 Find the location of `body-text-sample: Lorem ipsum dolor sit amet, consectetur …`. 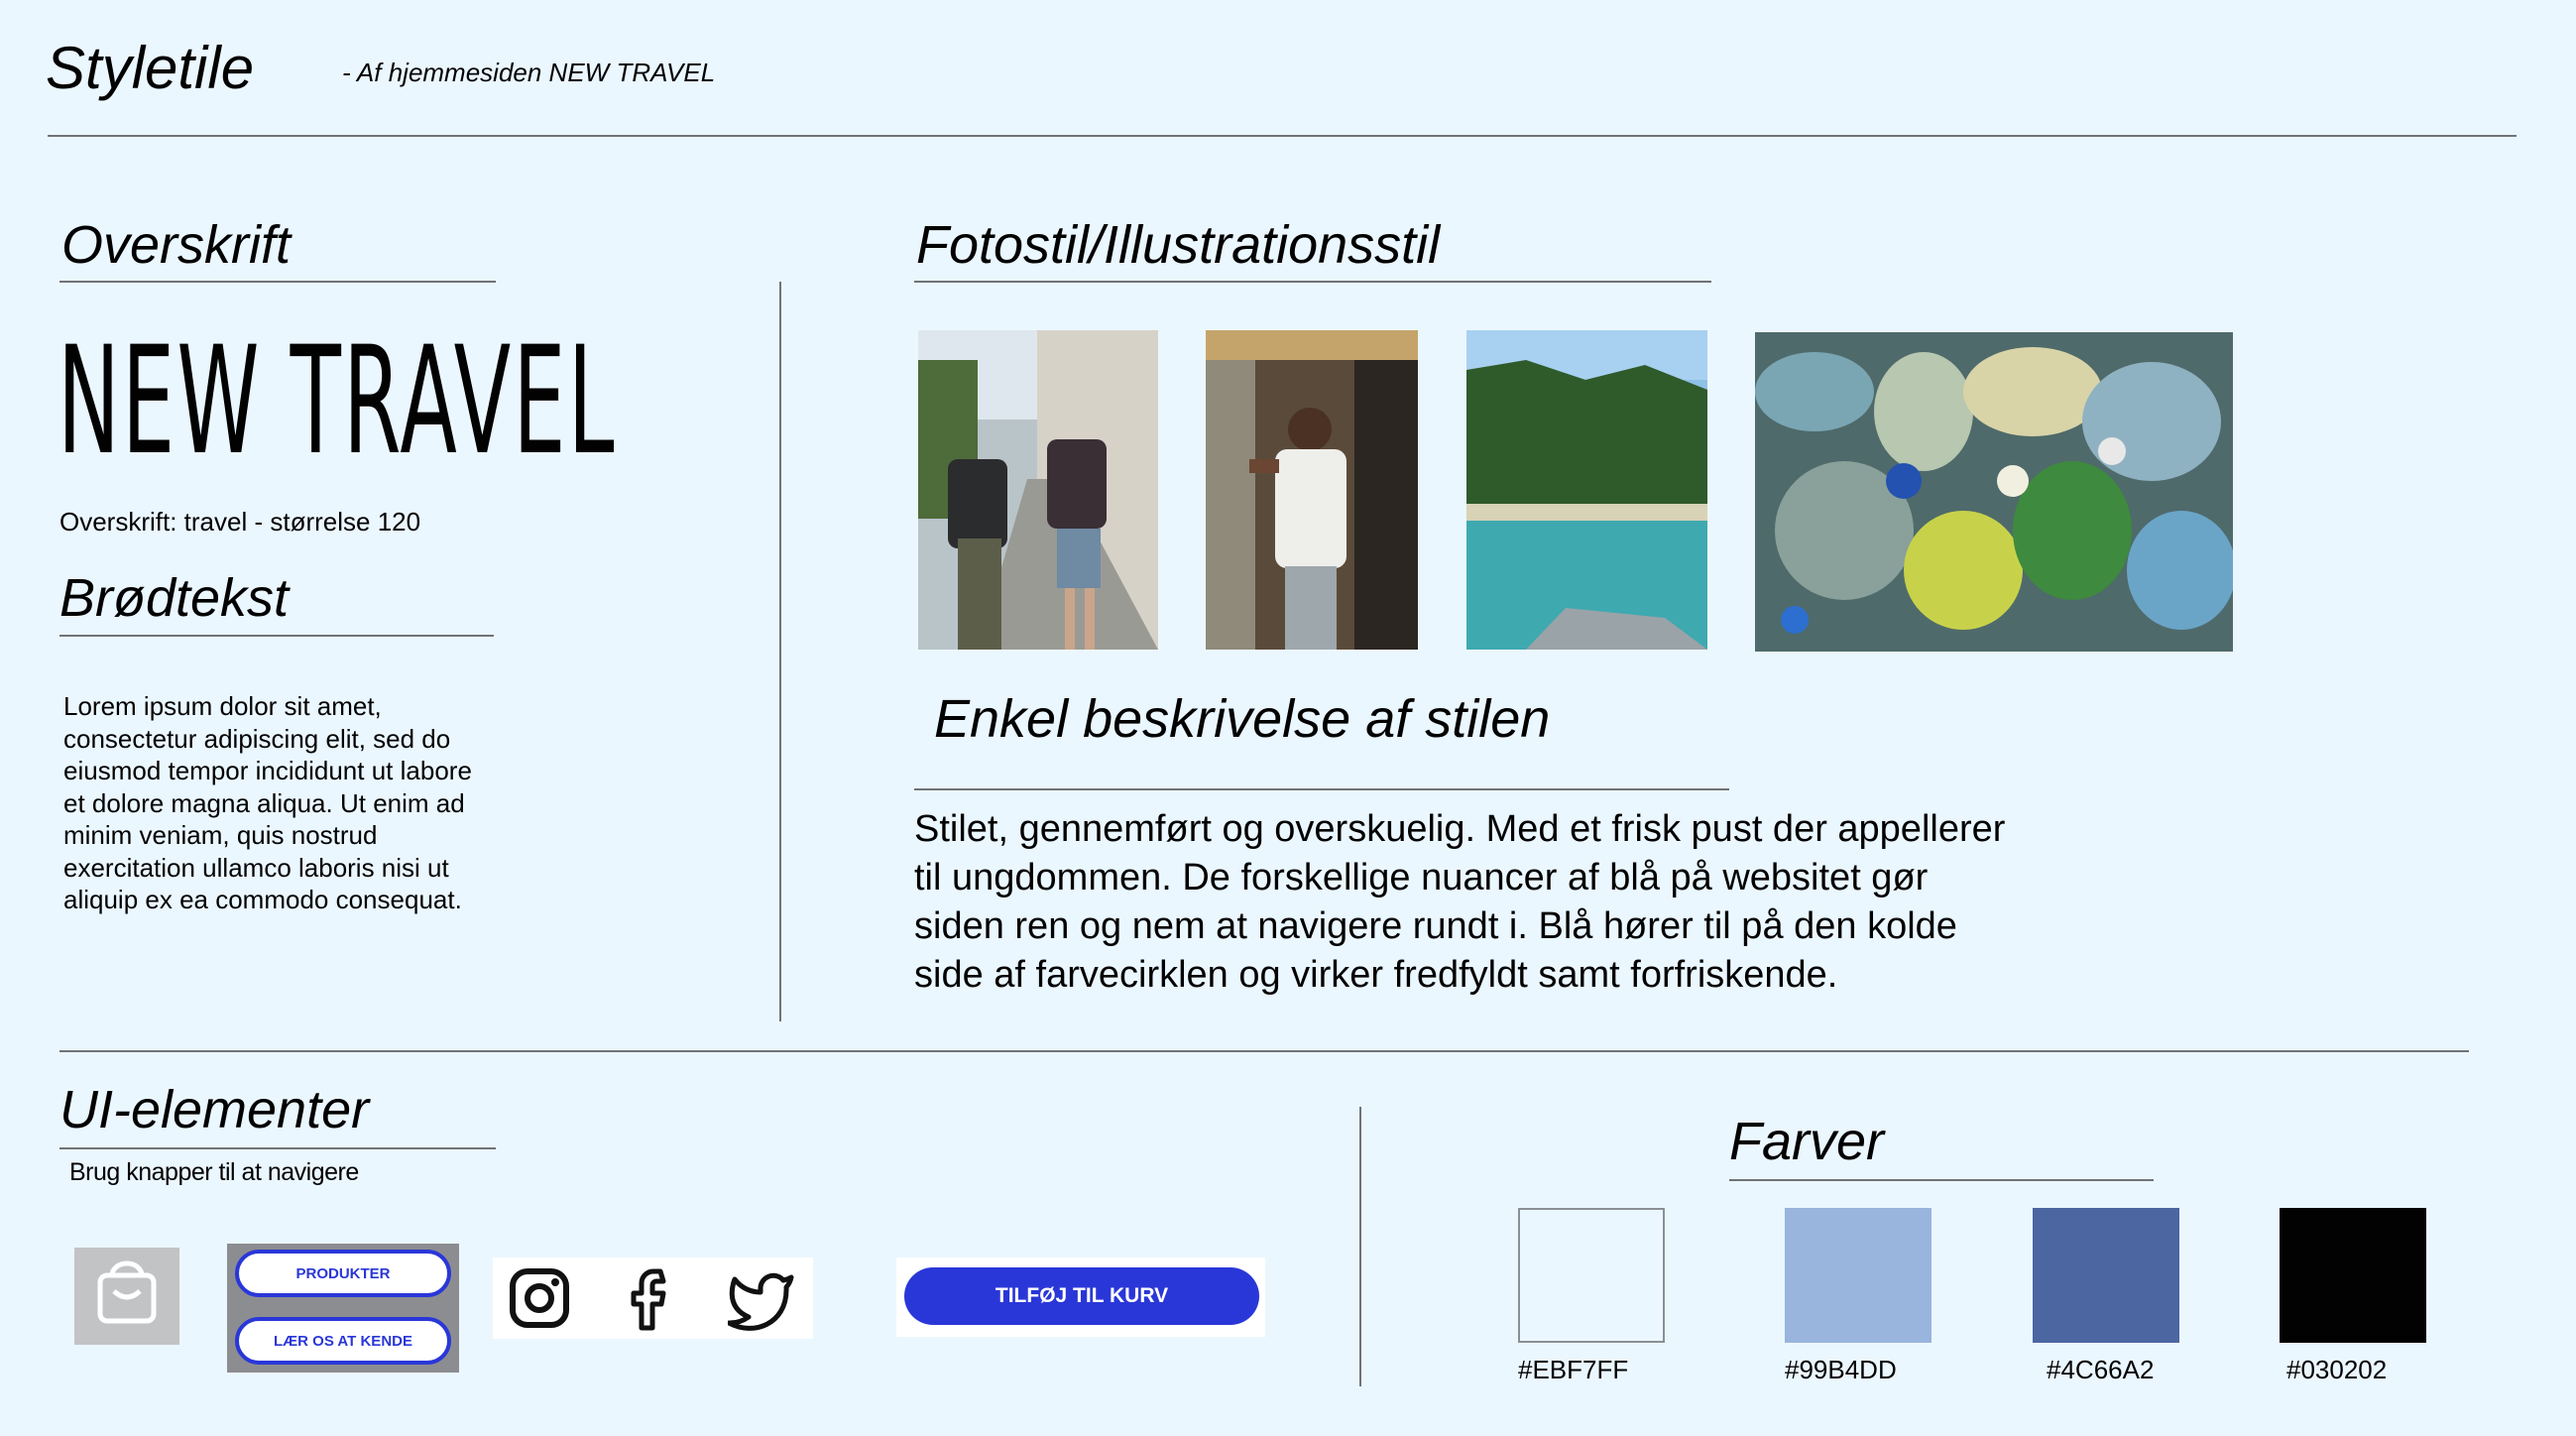

body-text-sample: Lorem ipsum dolor sit amet, consectetur … is located at coordinates (267, 803).